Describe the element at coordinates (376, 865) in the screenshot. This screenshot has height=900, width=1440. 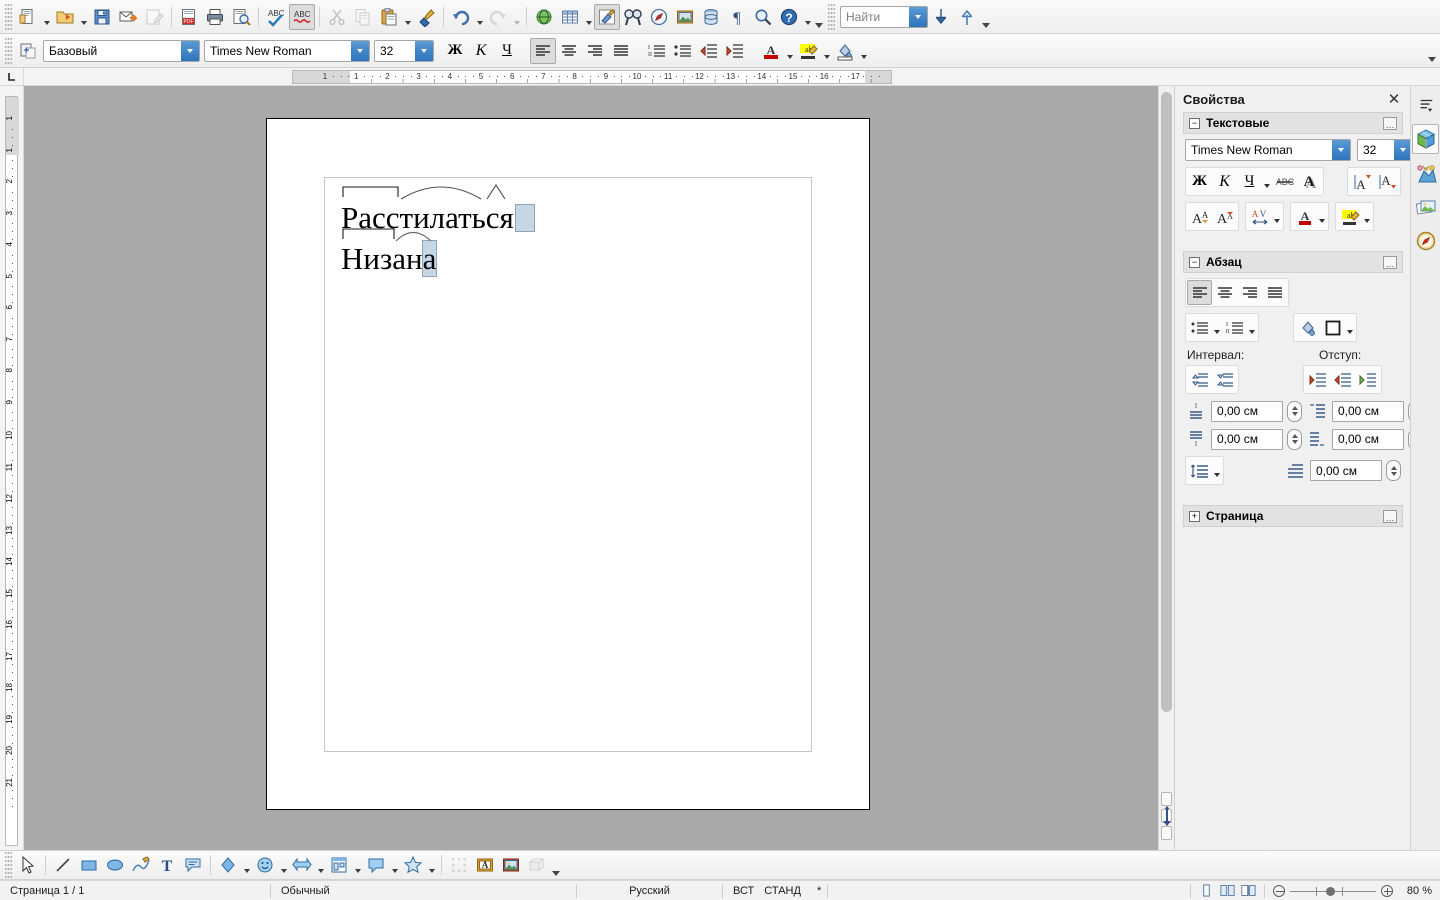
I see `callout-shapes-icon` at that location.